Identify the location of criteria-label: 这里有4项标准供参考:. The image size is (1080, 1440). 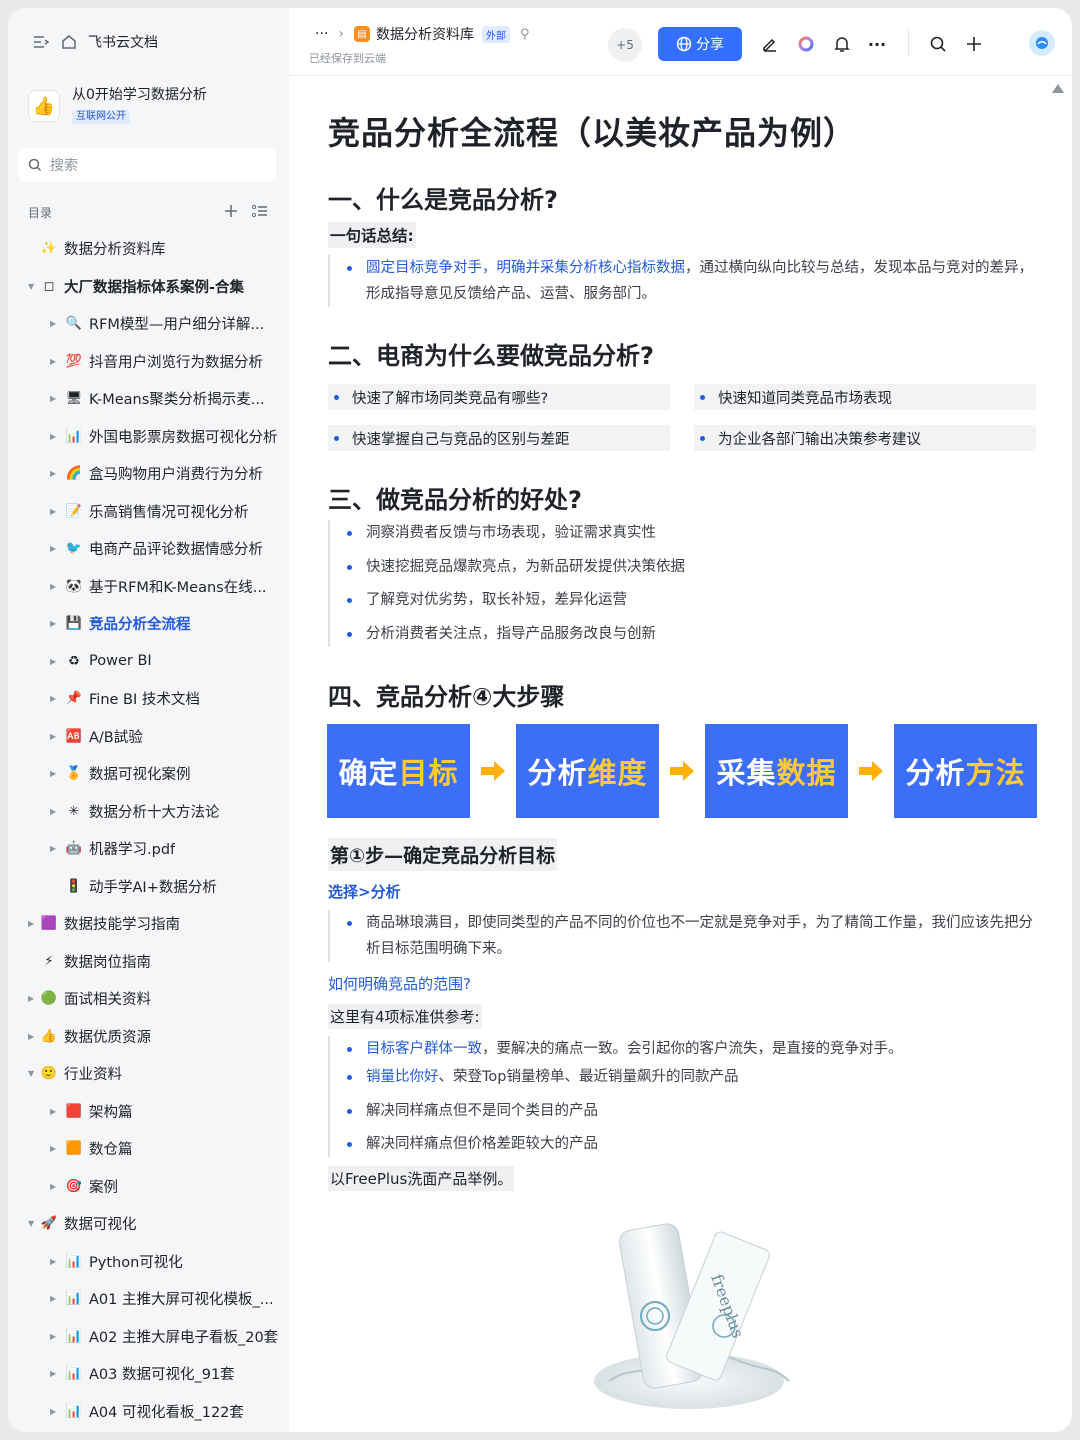
(405, 1016).